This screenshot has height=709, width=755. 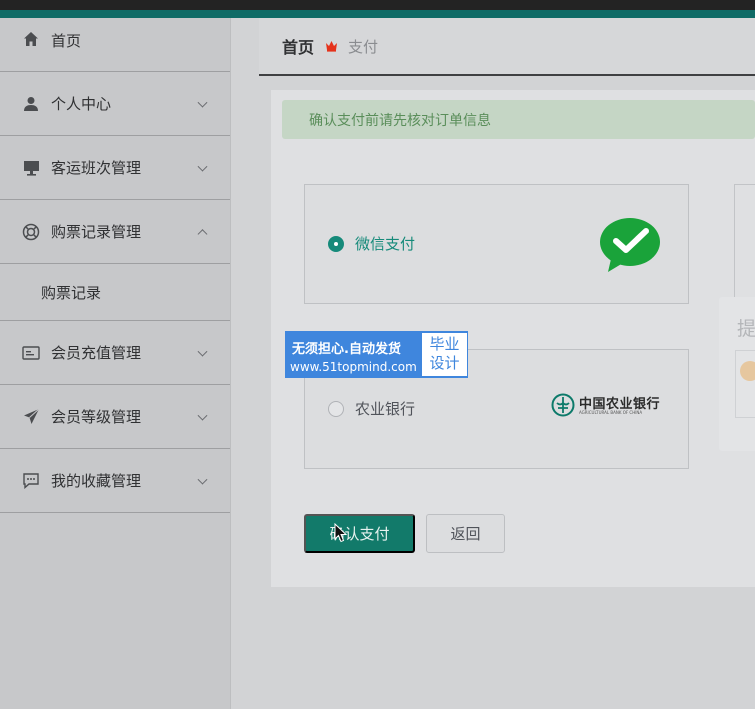 What do you see at coordinates (96, 353) in the screenshot?
I see `sidebar-item-label: 会员充值管理` at bounding box center [96, 353].